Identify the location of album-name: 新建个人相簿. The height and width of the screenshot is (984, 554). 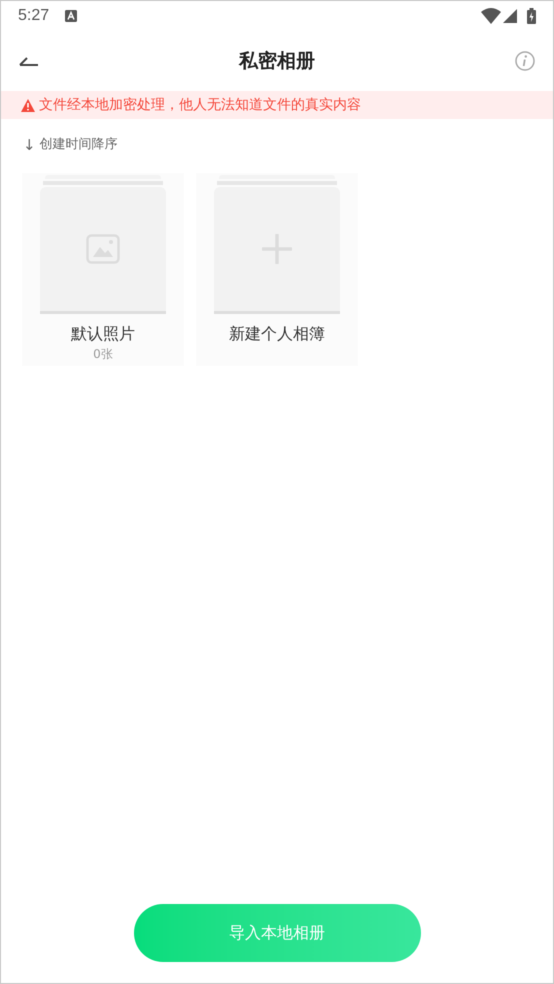
(277, 334).